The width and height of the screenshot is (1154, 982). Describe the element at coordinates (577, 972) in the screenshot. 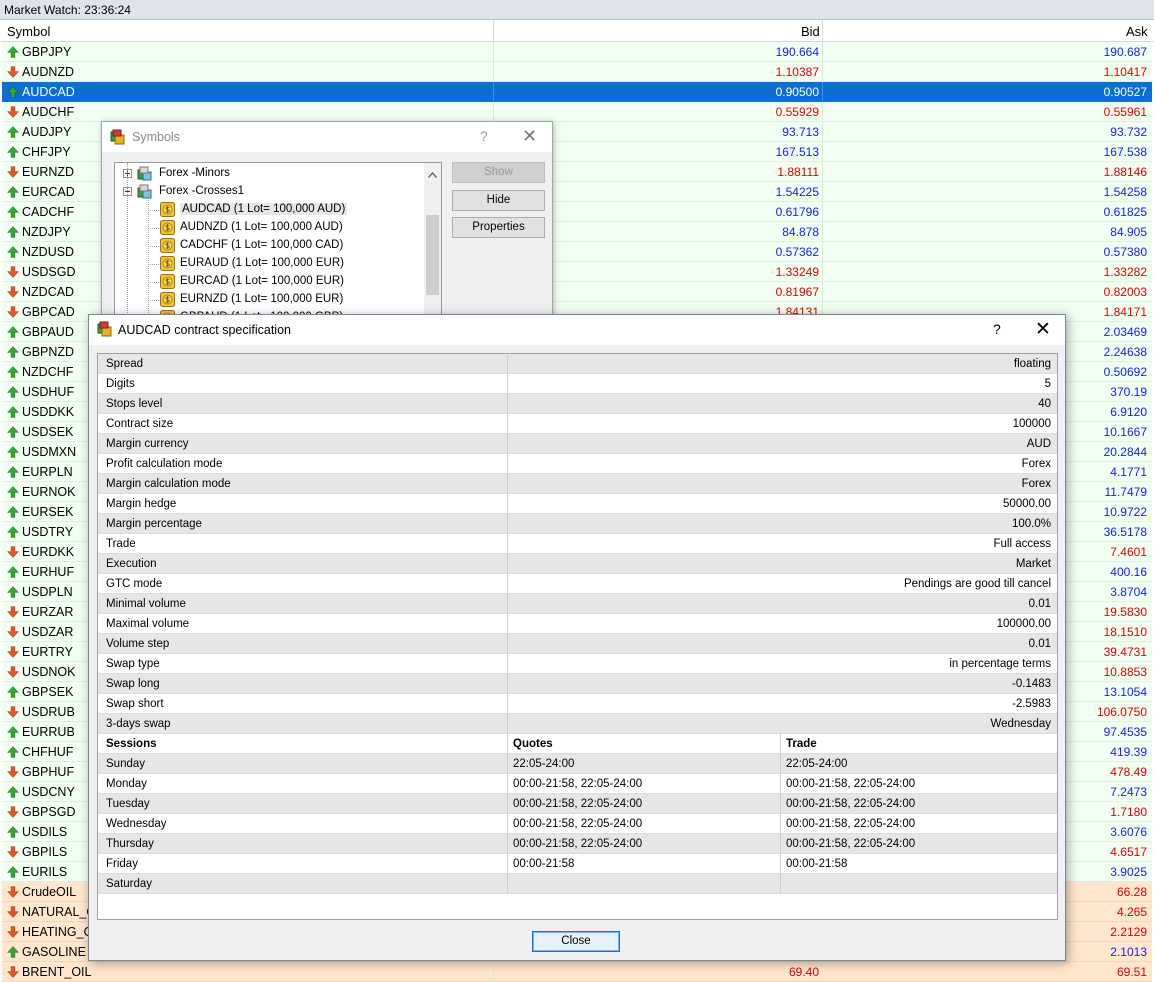

I see `market-row-brent_oil: BRENT_OIL 69.40 69.51` at that location.